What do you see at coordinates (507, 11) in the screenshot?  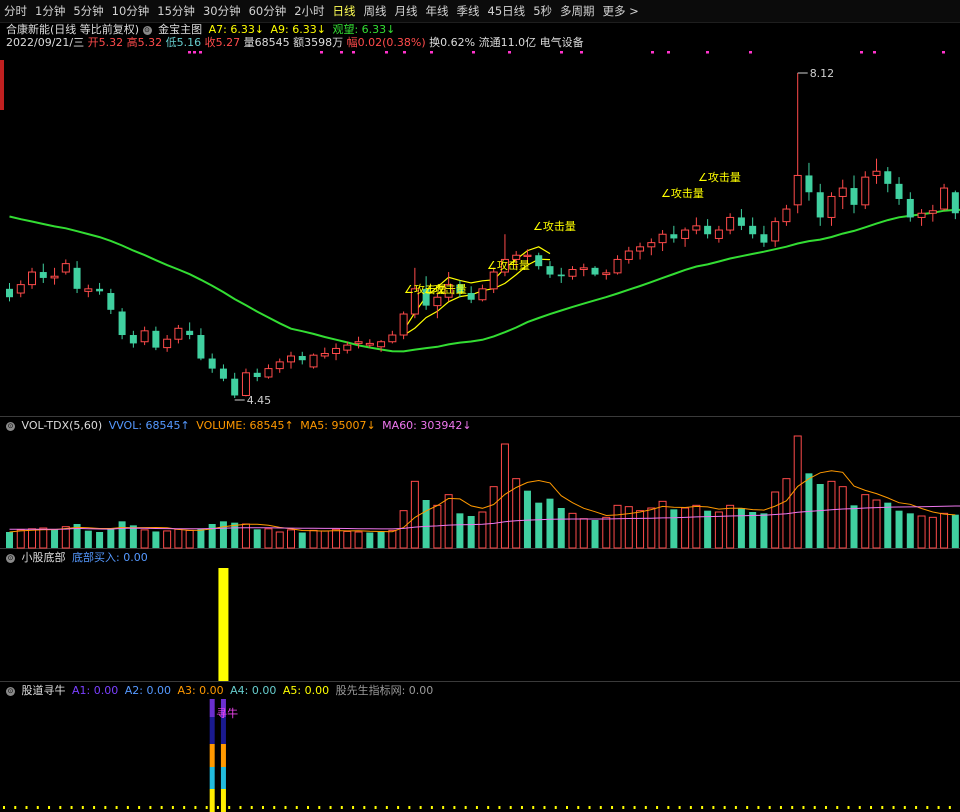 I see `tab-13: 45日线` at bounding box center [507, 11].